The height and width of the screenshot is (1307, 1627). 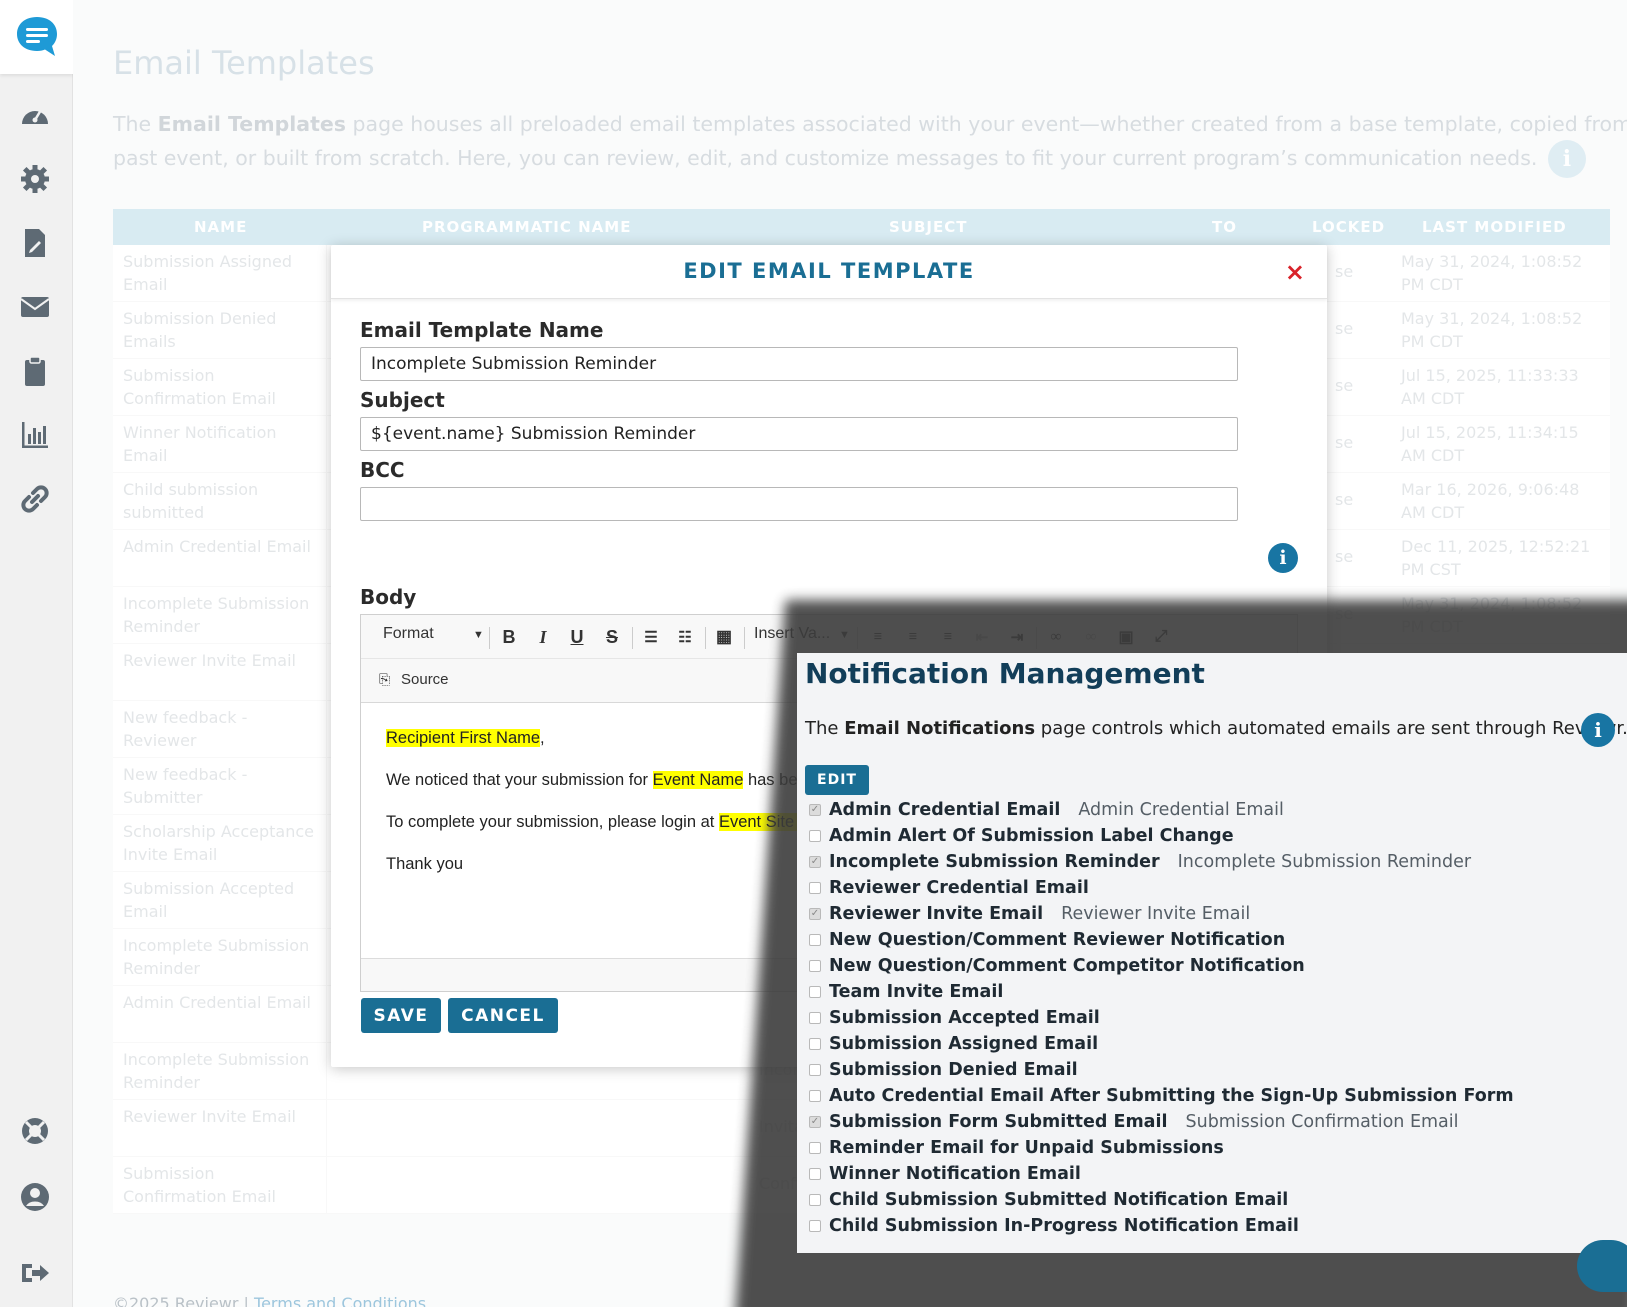 I want to click on source-icon: ⎘, so click(x=384, y=679).